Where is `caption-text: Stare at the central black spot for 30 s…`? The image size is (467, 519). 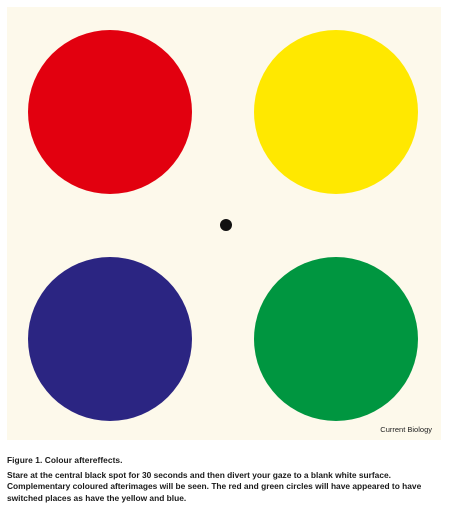
caption-text: Stare at the central black spot for 30 s… is located at coordinates (214, 486).